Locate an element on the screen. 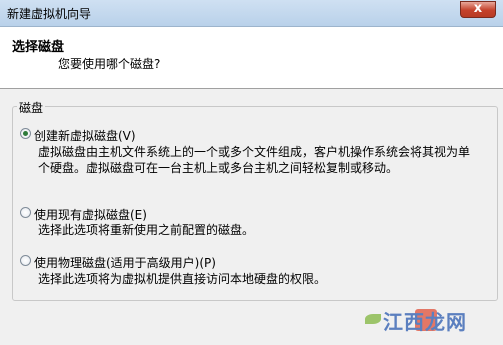 This screenshot has height=345, width=503. radio-use-existing-disk is located at coordinates (25, 212).